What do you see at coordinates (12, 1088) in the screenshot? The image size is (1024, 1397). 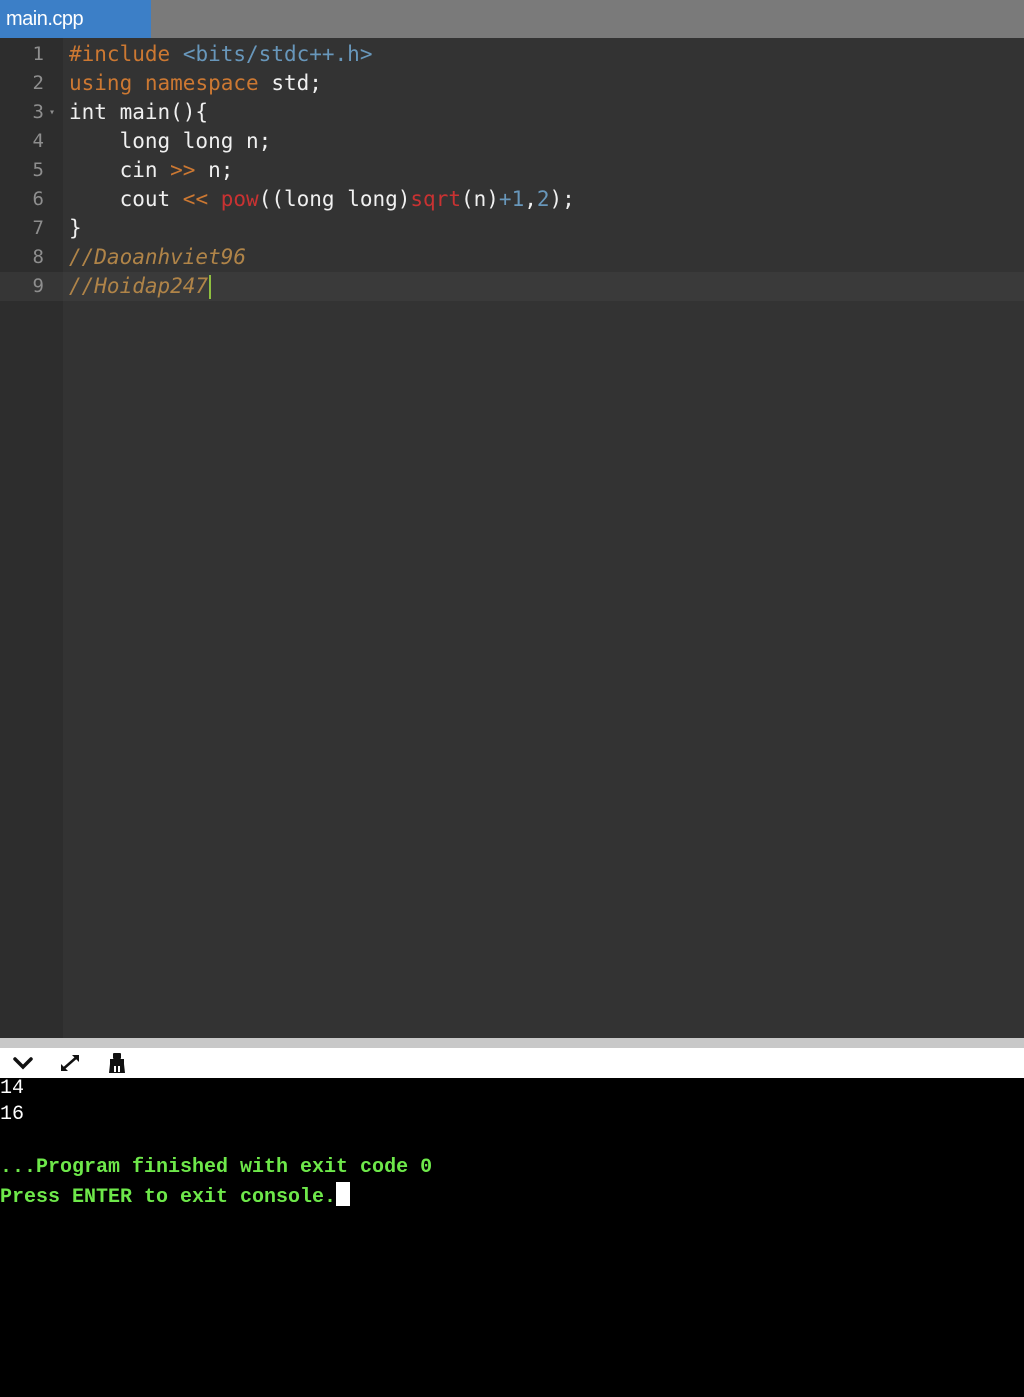 I see `console-output-line: 14` at bounding box center [12, 1088].